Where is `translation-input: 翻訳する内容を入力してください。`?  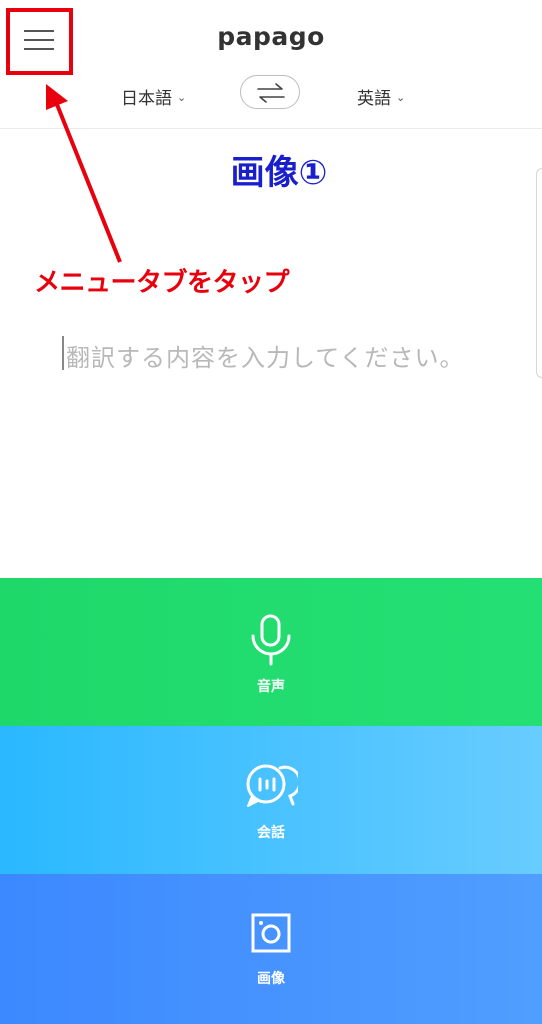
translation-input: 翻訳する内容を入力してください。 is located at coordinates (265, 355).